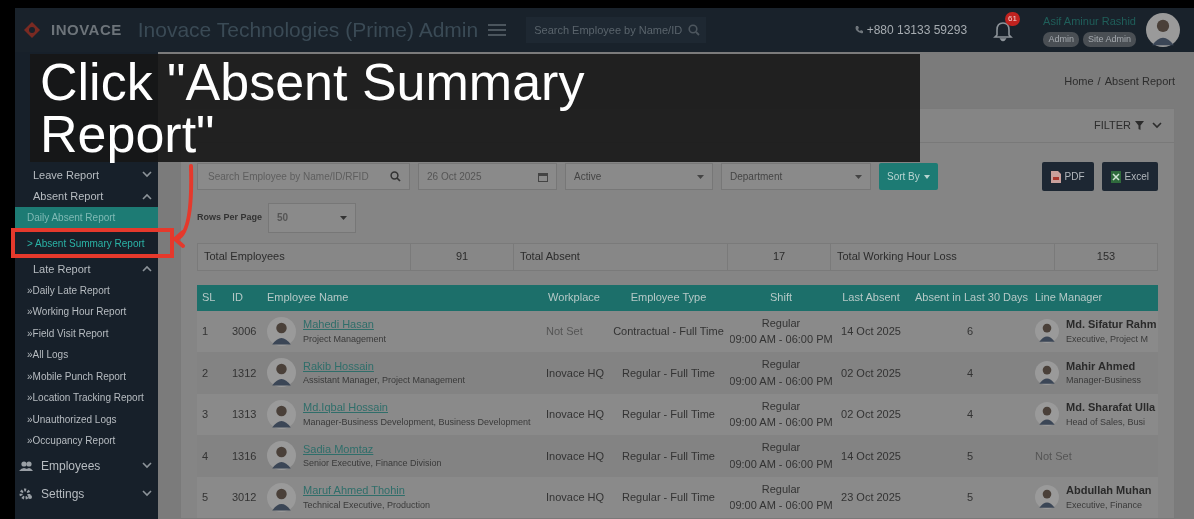  Describe the element at coordinates (970, 297) in the screenshot. I see `column-header: Absent in Last 30 Days` at that location.